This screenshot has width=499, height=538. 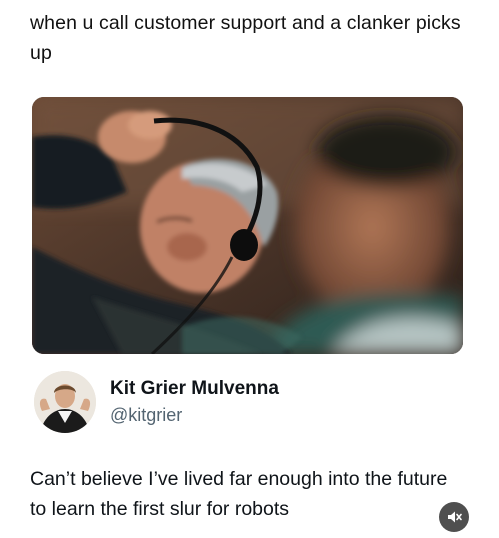 I want to click on avatar-illustration, so click(x=65, y=402).